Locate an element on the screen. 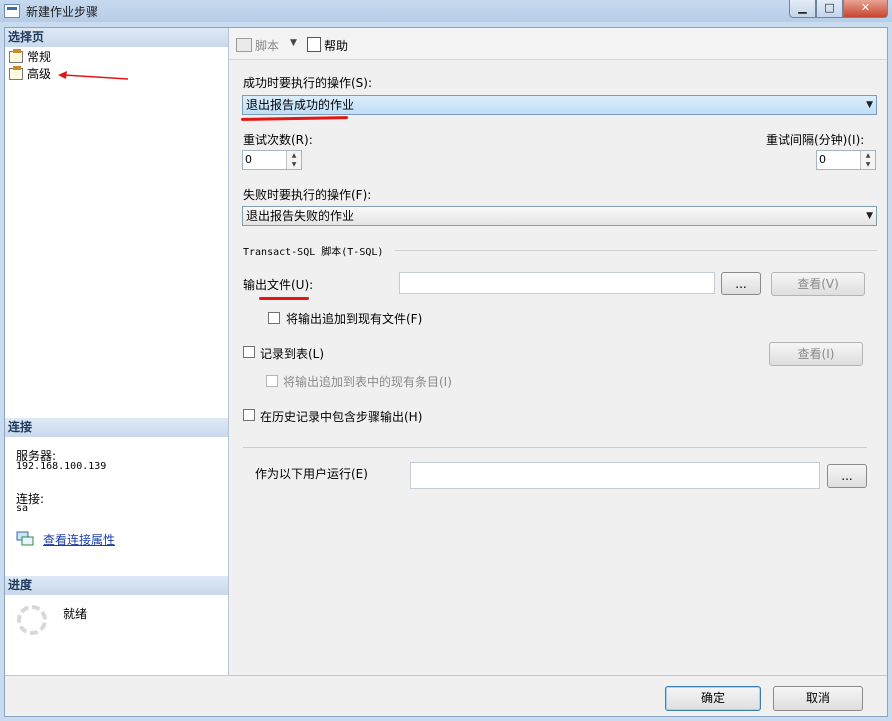 This screenshot has width=892, height=721. script-dropdown-icon: ▼ is located at coordinates (293, 43).